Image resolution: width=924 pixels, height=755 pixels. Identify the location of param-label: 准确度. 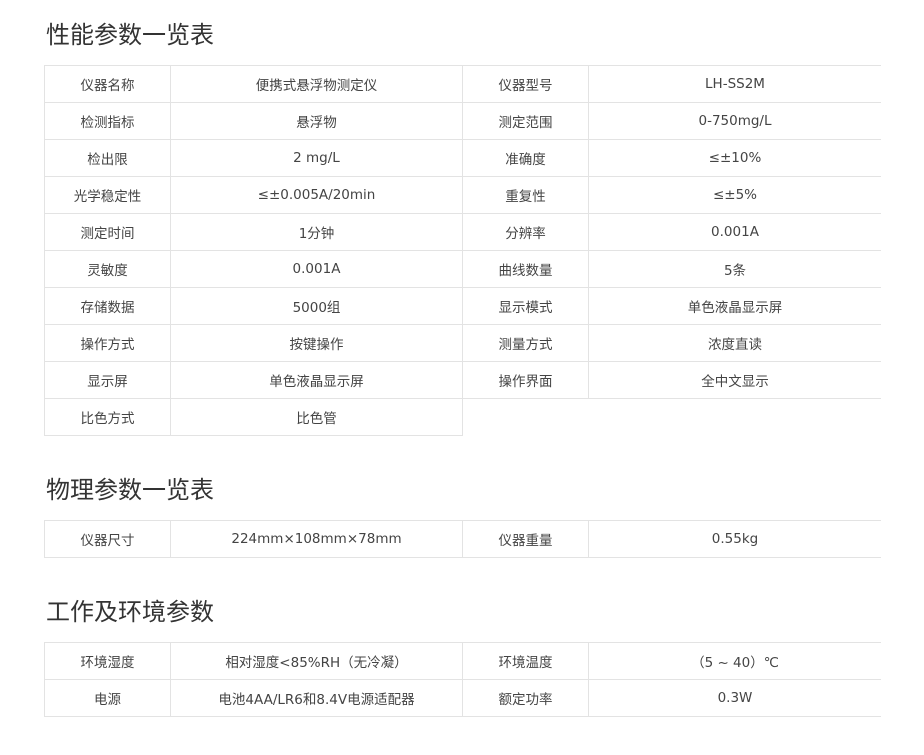
(525, 158).